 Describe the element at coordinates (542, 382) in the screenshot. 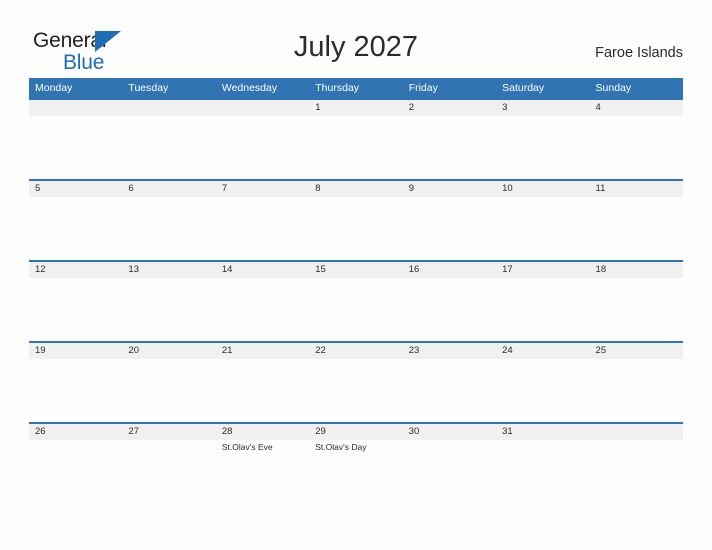

I see `day-cell: 24` at that location.